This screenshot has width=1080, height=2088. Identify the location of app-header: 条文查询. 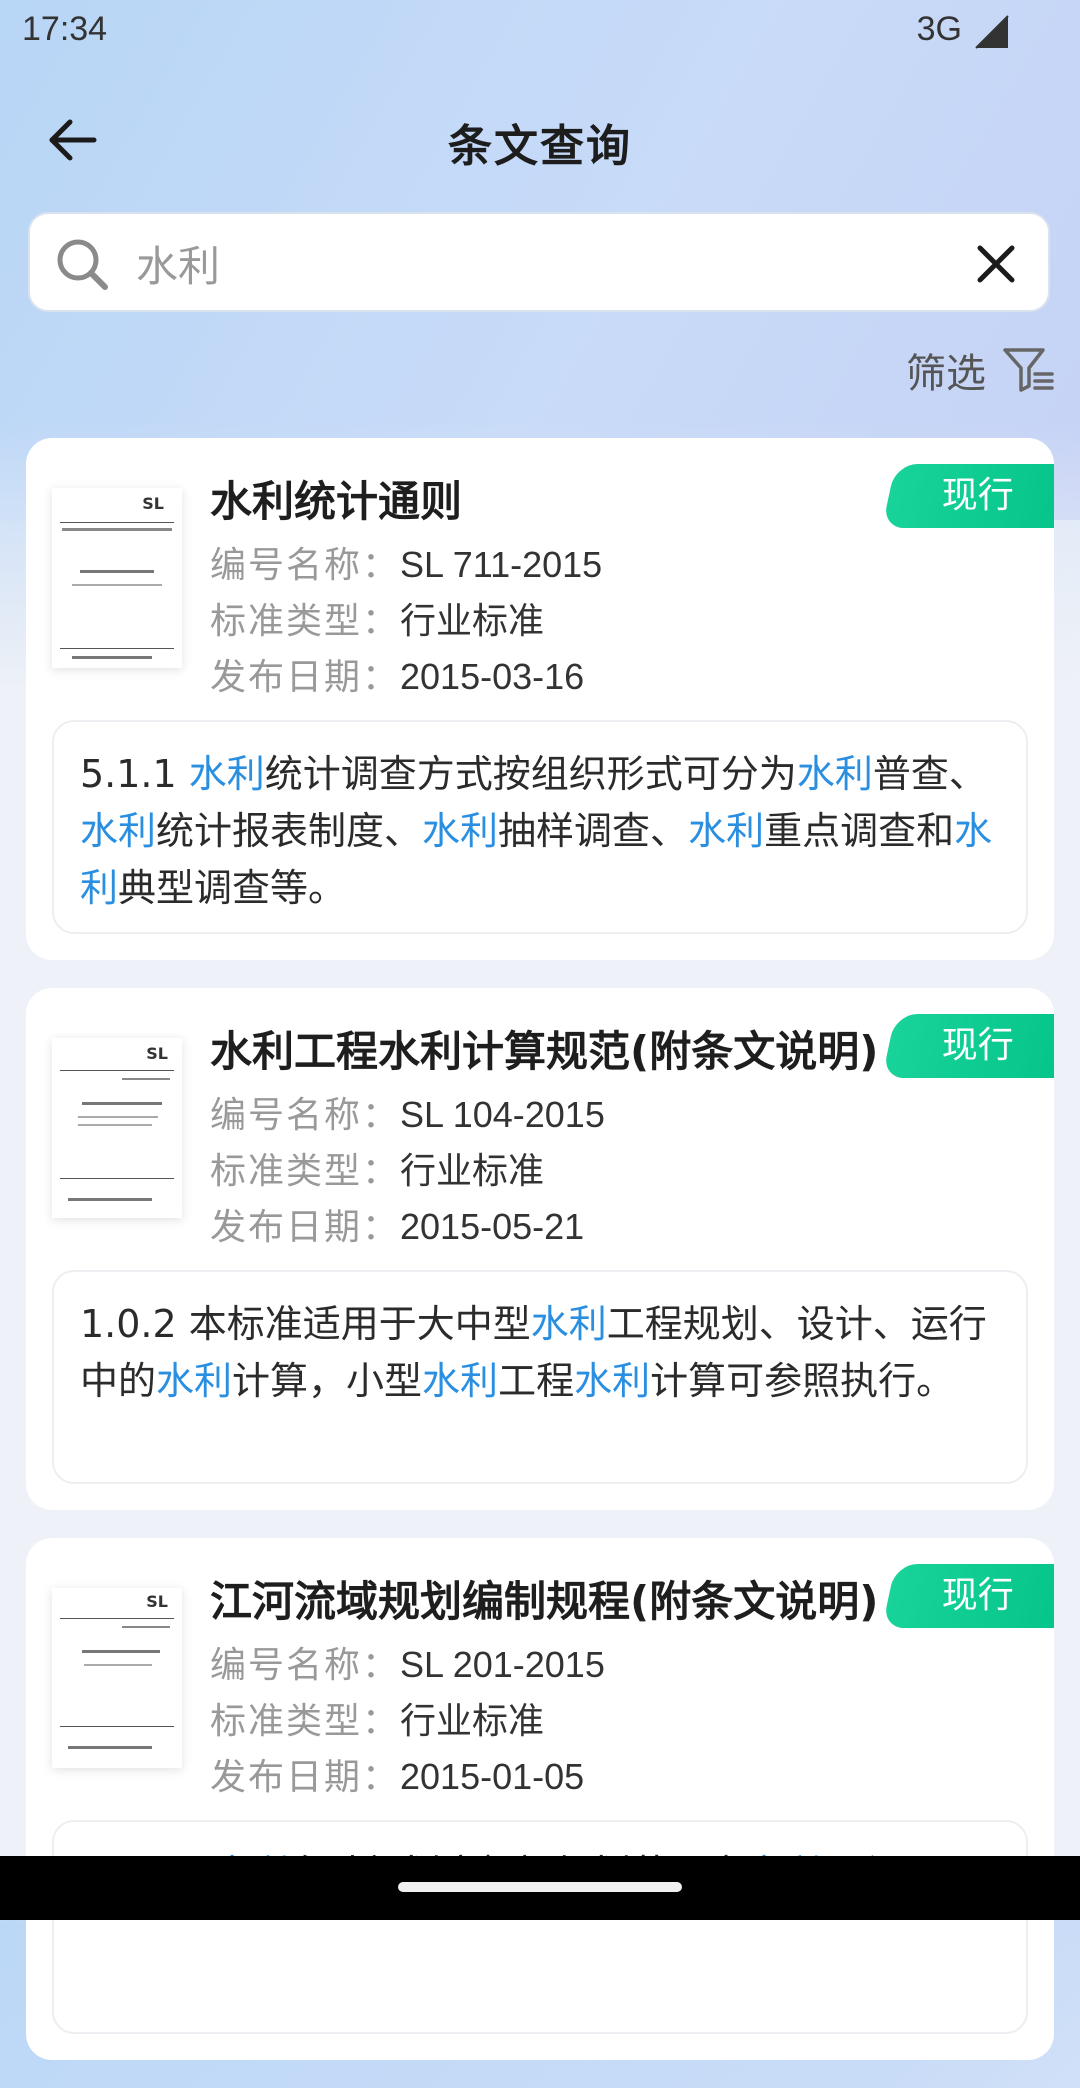
(540, 140).